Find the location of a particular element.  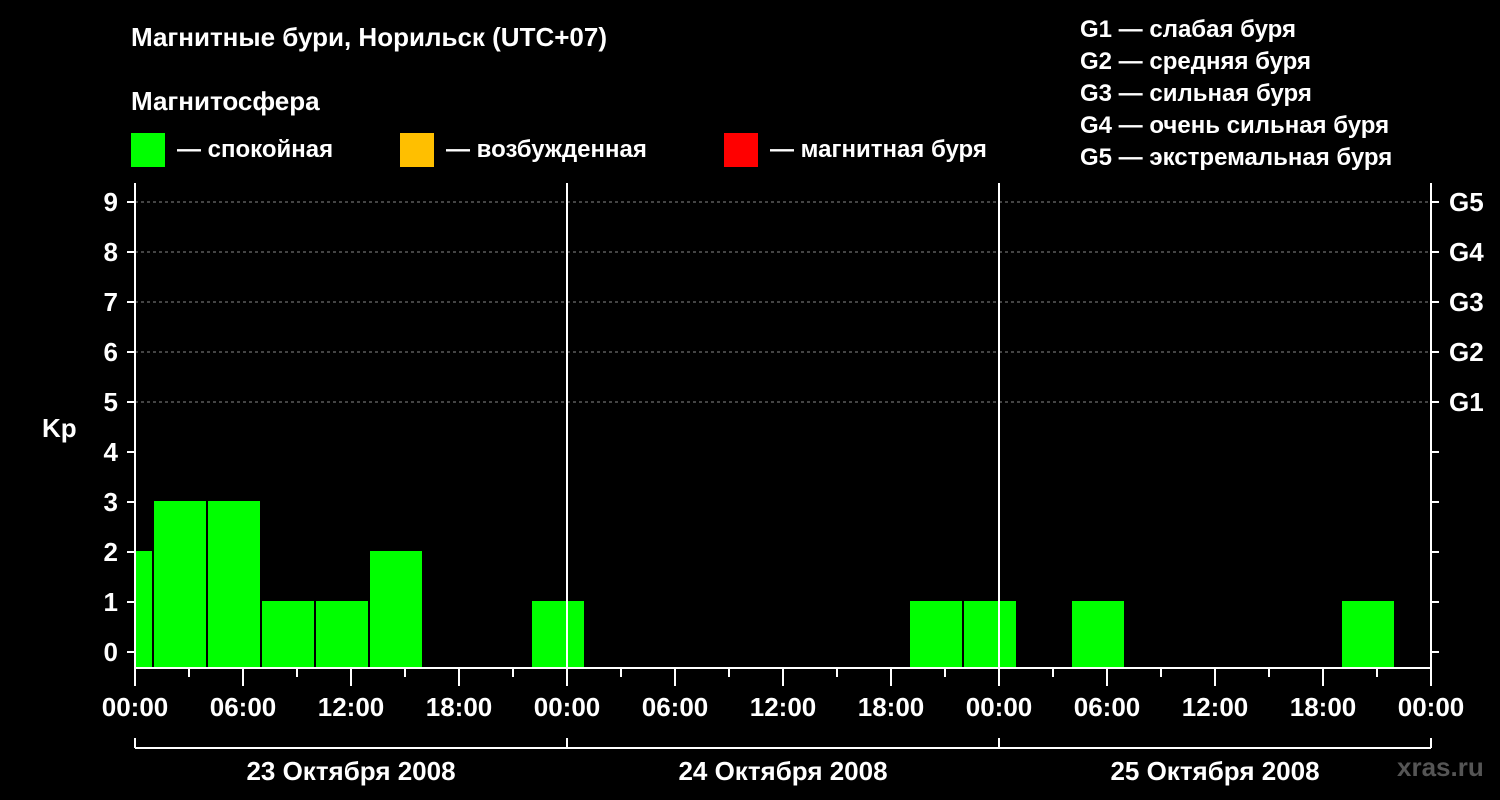

g-level-label: G2 is located at coordinates (1466, 352).